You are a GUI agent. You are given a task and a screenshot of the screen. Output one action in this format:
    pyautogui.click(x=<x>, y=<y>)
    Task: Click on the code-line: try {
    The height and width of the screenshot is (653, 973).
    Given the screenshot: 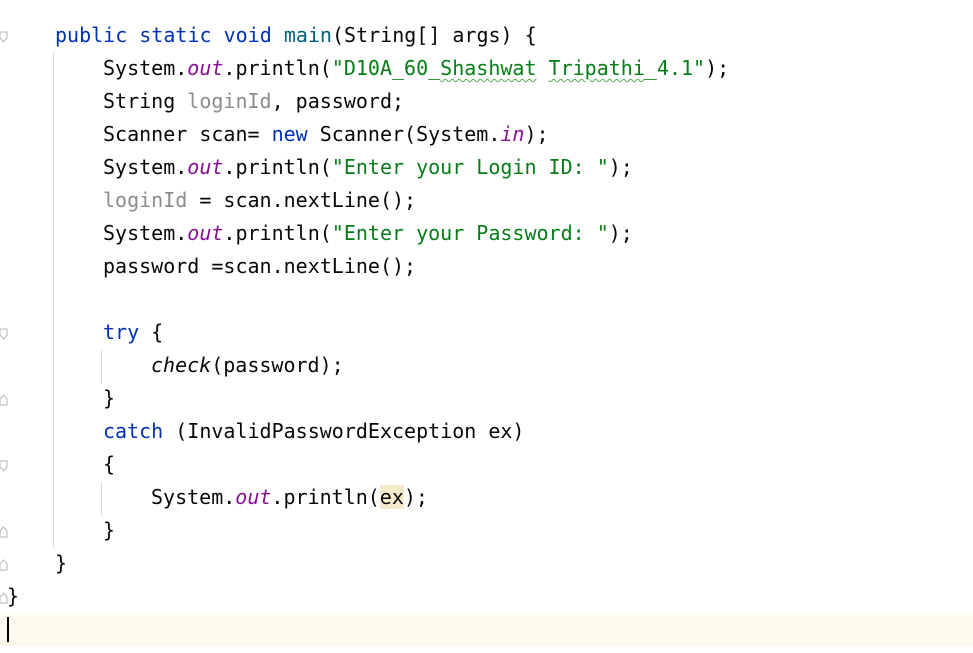 What is the action you would take?
    pyautogui.click(x=133, y=332)
    